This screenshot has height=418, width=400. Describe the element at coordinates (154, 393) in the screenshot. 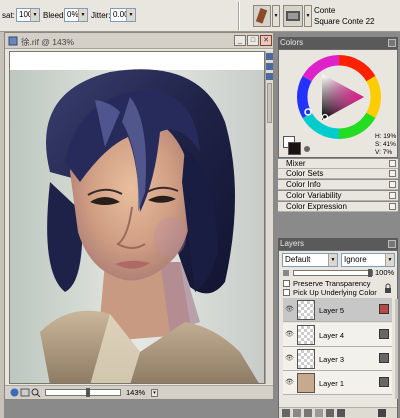

I see `zoom-dropdown: ▾` at that location.